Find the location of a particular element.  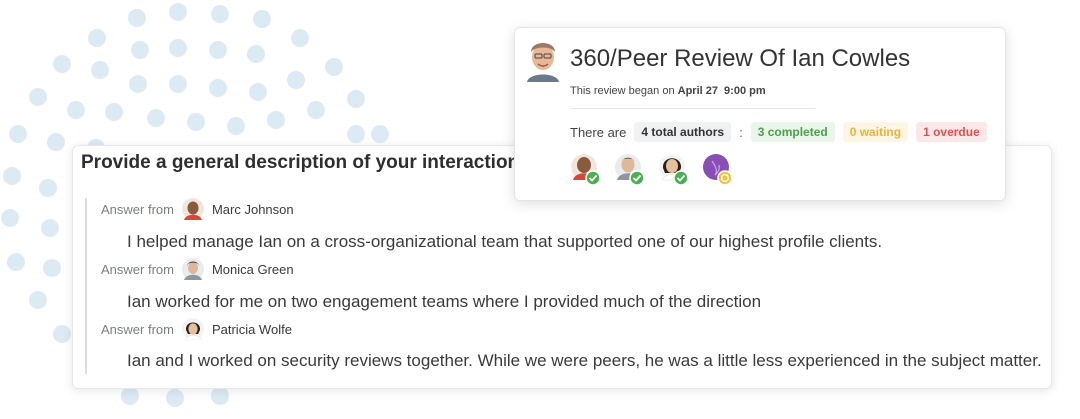

overdue-badge: 1 overdue is located at coordinates (951, 132).